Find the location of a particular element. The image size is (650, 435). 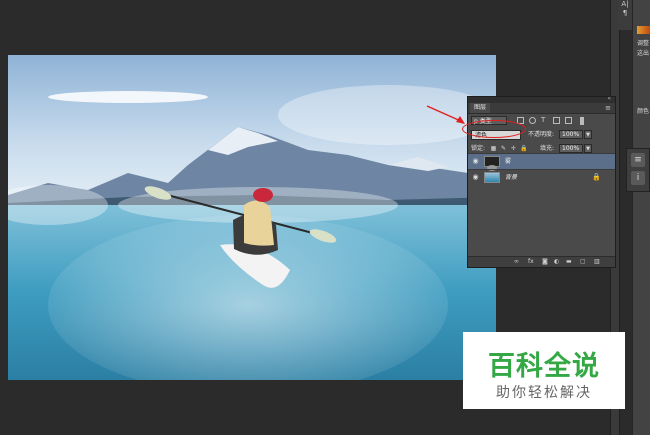

lock-icon: 🔒 is located at coordinates (596, 177).